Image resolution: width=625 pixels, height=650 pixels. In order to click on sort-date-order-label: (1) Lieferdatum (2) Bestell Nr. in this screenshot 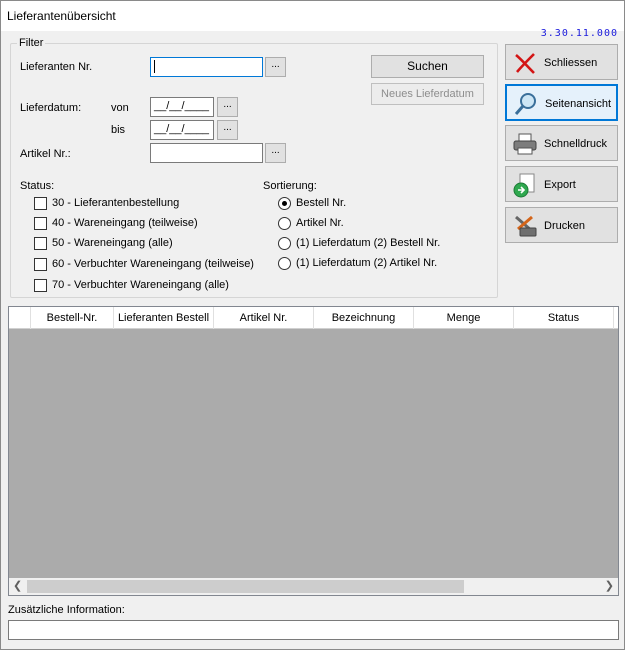, I will do `click(368, 243)`.